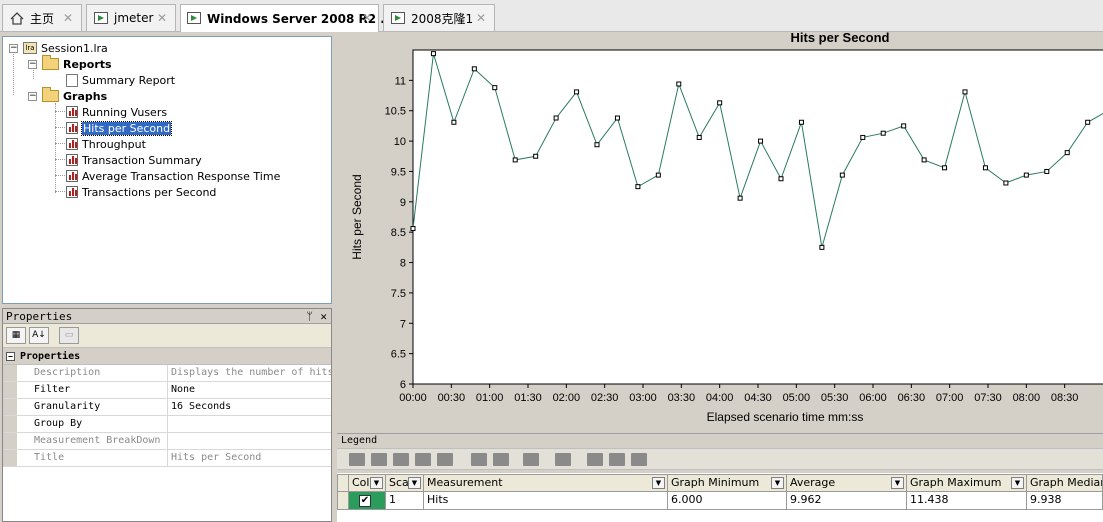 The width and height of the screenshot is (1103, 522). What do you see at coordinates (116, 112) in the screenshot?
I see `tree-item-running-vusers: Running Vusers` at bounding box center [116, 112].